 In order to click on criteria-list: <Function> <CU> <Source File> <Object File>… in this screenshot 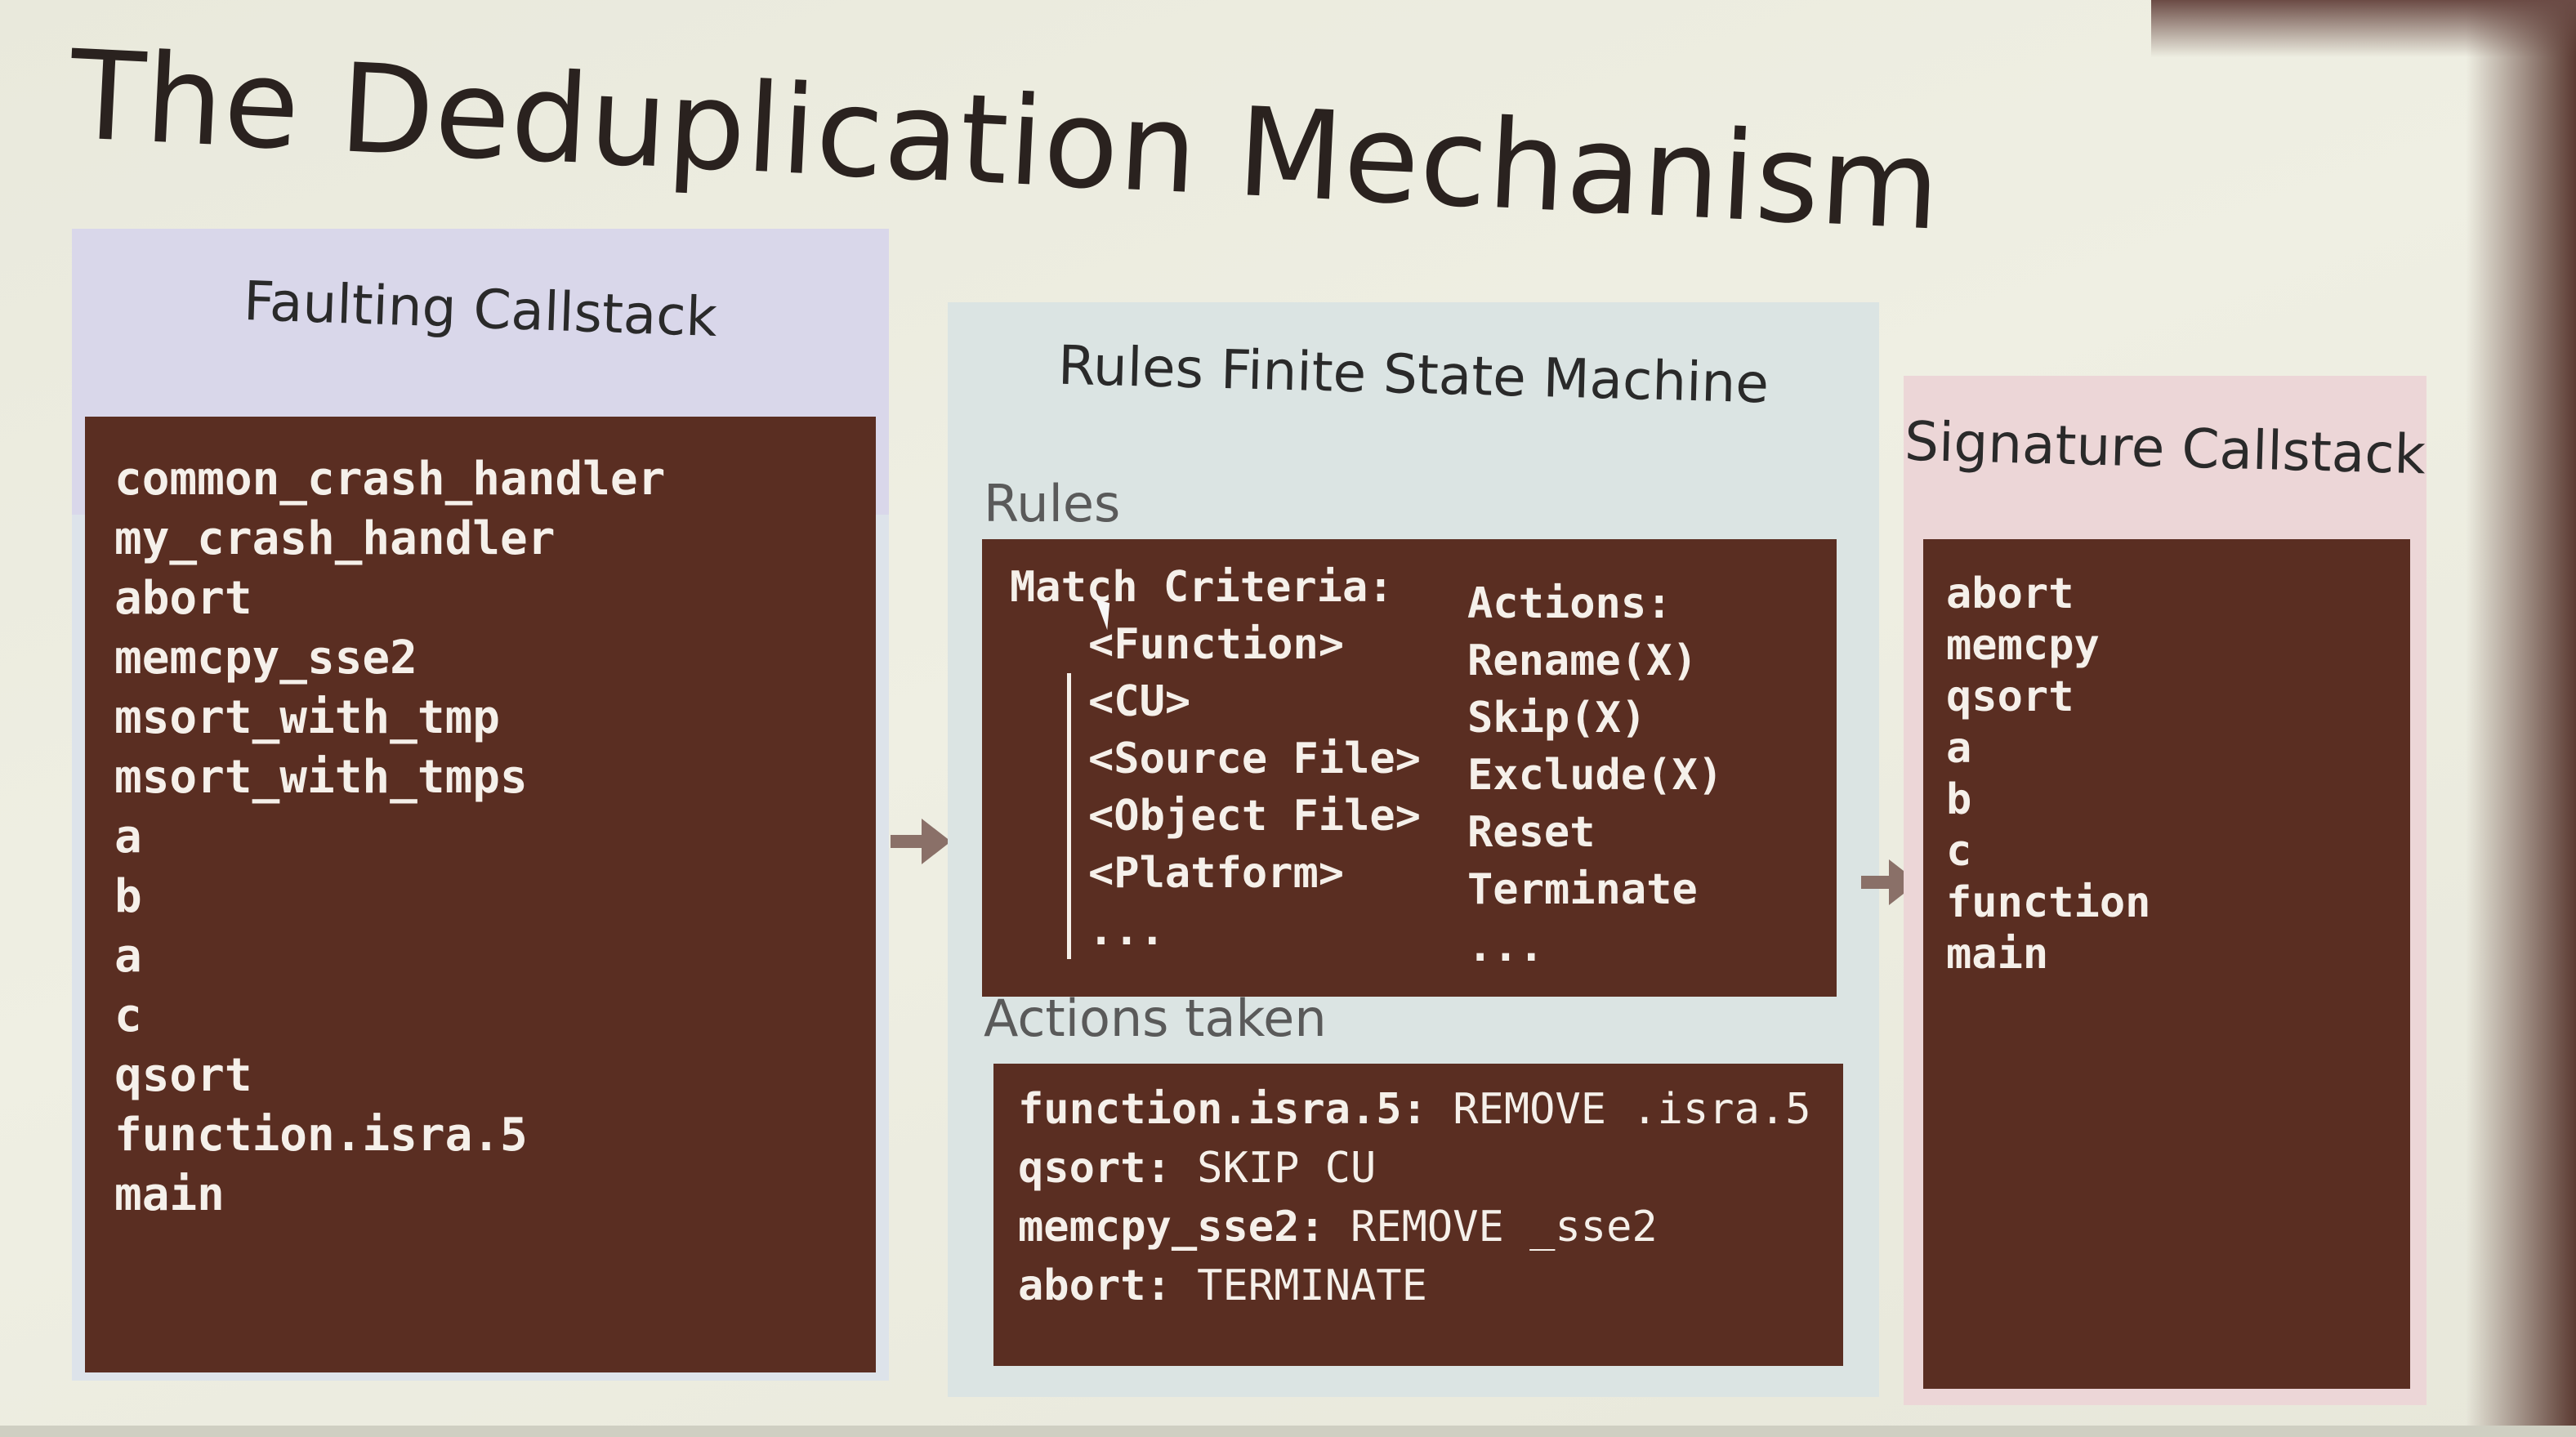, I will do `click(1216, 787)`.